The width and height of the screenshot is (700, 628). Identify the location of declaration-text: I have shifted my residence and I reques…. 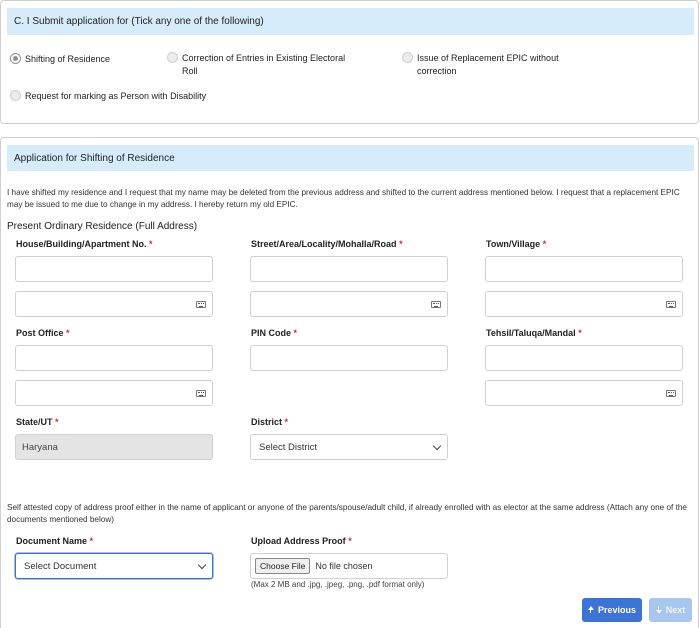
(349, 198).